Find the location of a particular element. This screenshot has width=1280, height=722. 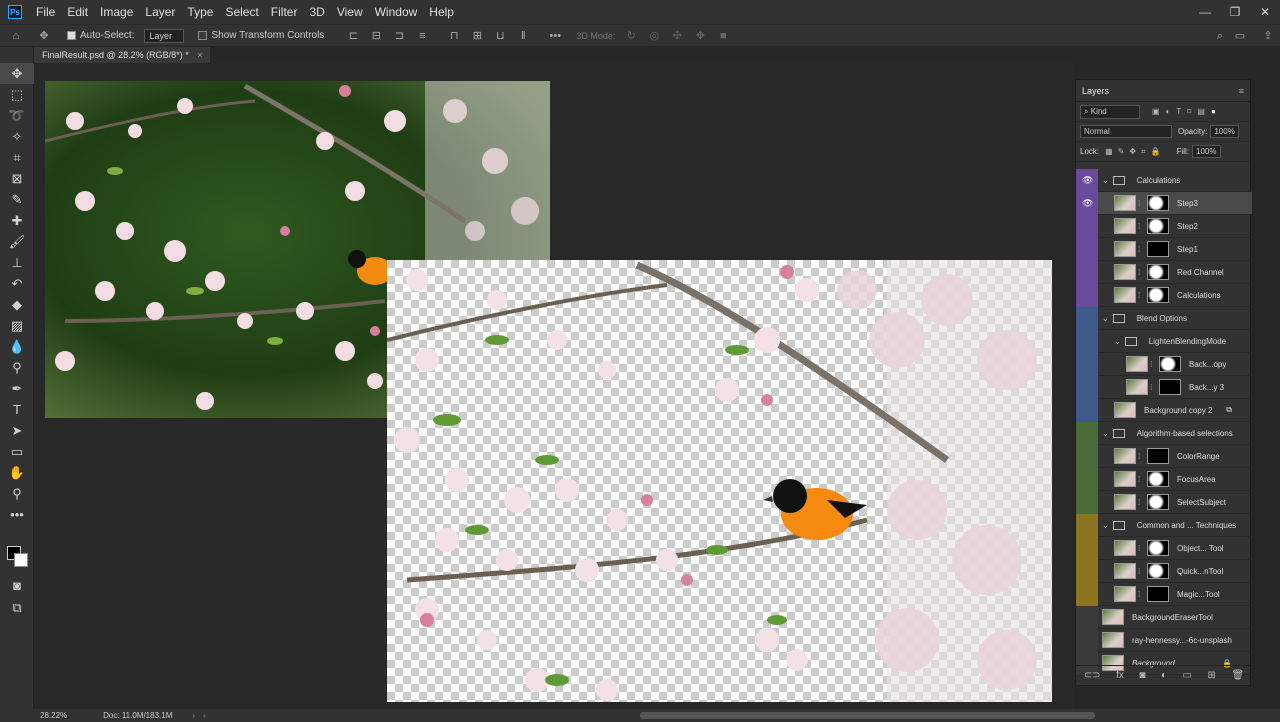

layer-name: FocusArea is located at coordinates (1196, 479).